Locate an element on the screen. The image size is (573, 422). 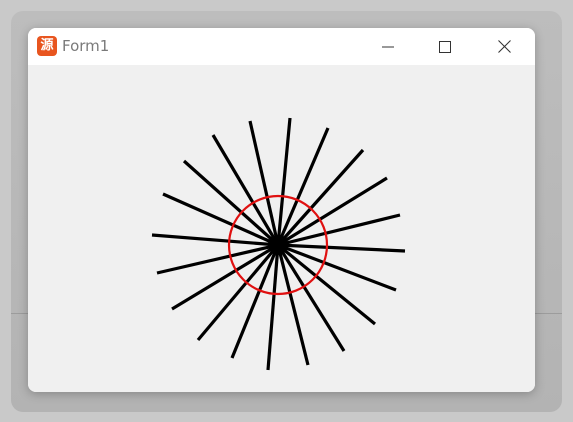
center-hub is located at coordinates (278, 245).